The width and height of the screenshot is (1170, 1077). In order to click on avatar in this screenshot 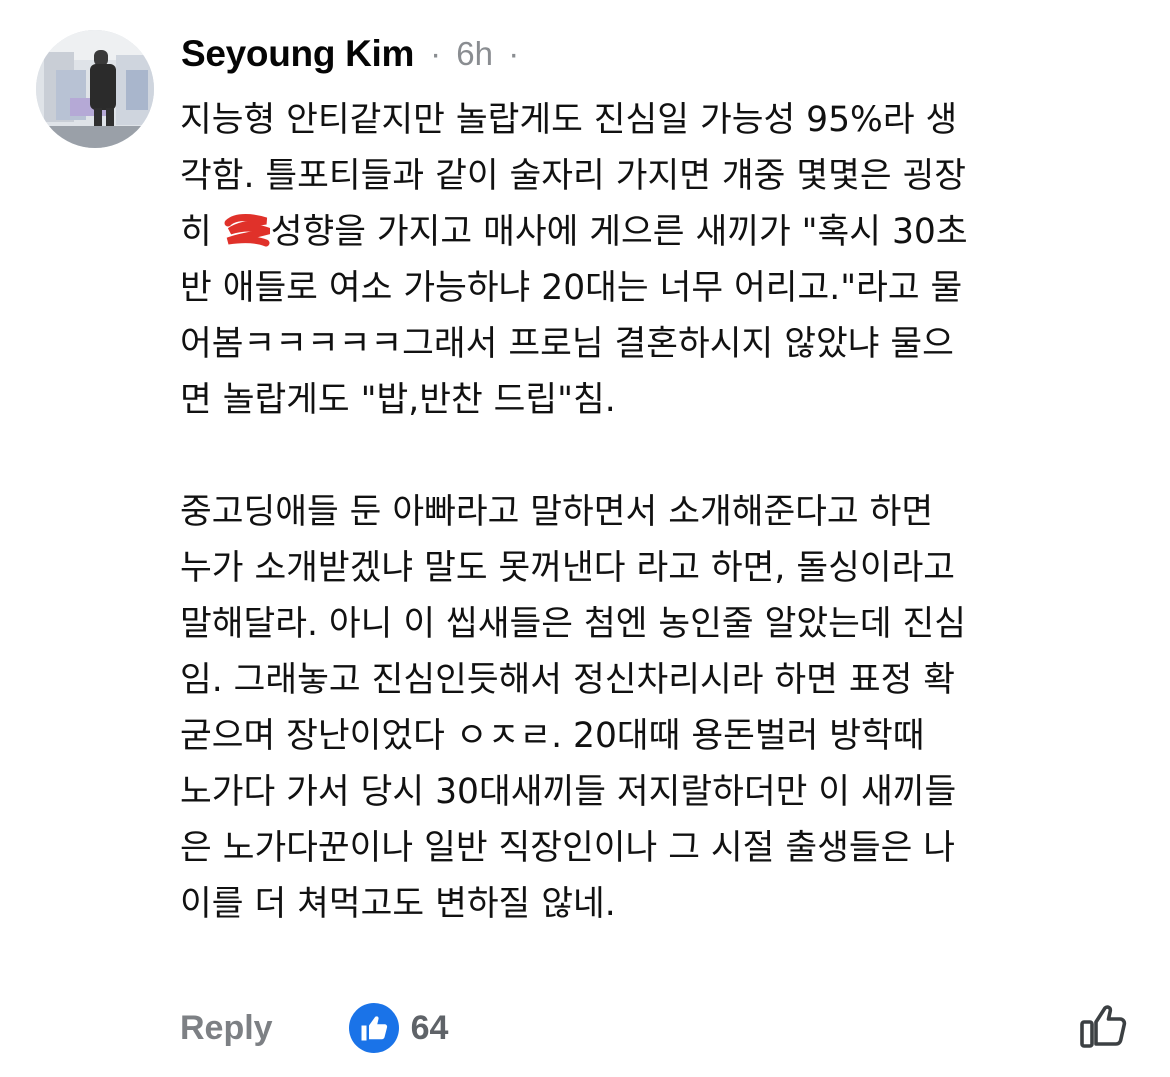, I will do `click(95, 89)`.